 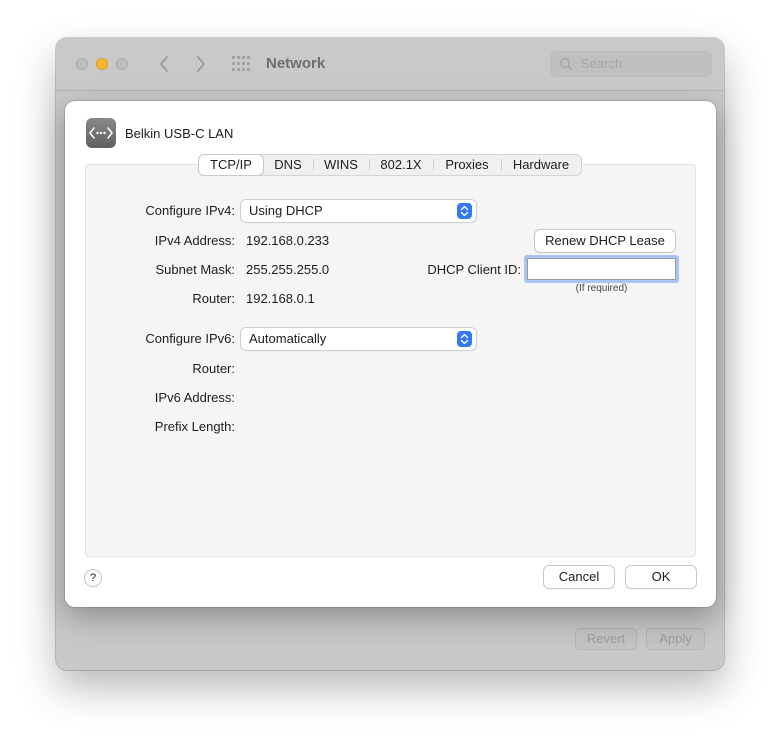 I want to click on configure-ipv4-popup: Using DHCP, so click(x=358, y=211).